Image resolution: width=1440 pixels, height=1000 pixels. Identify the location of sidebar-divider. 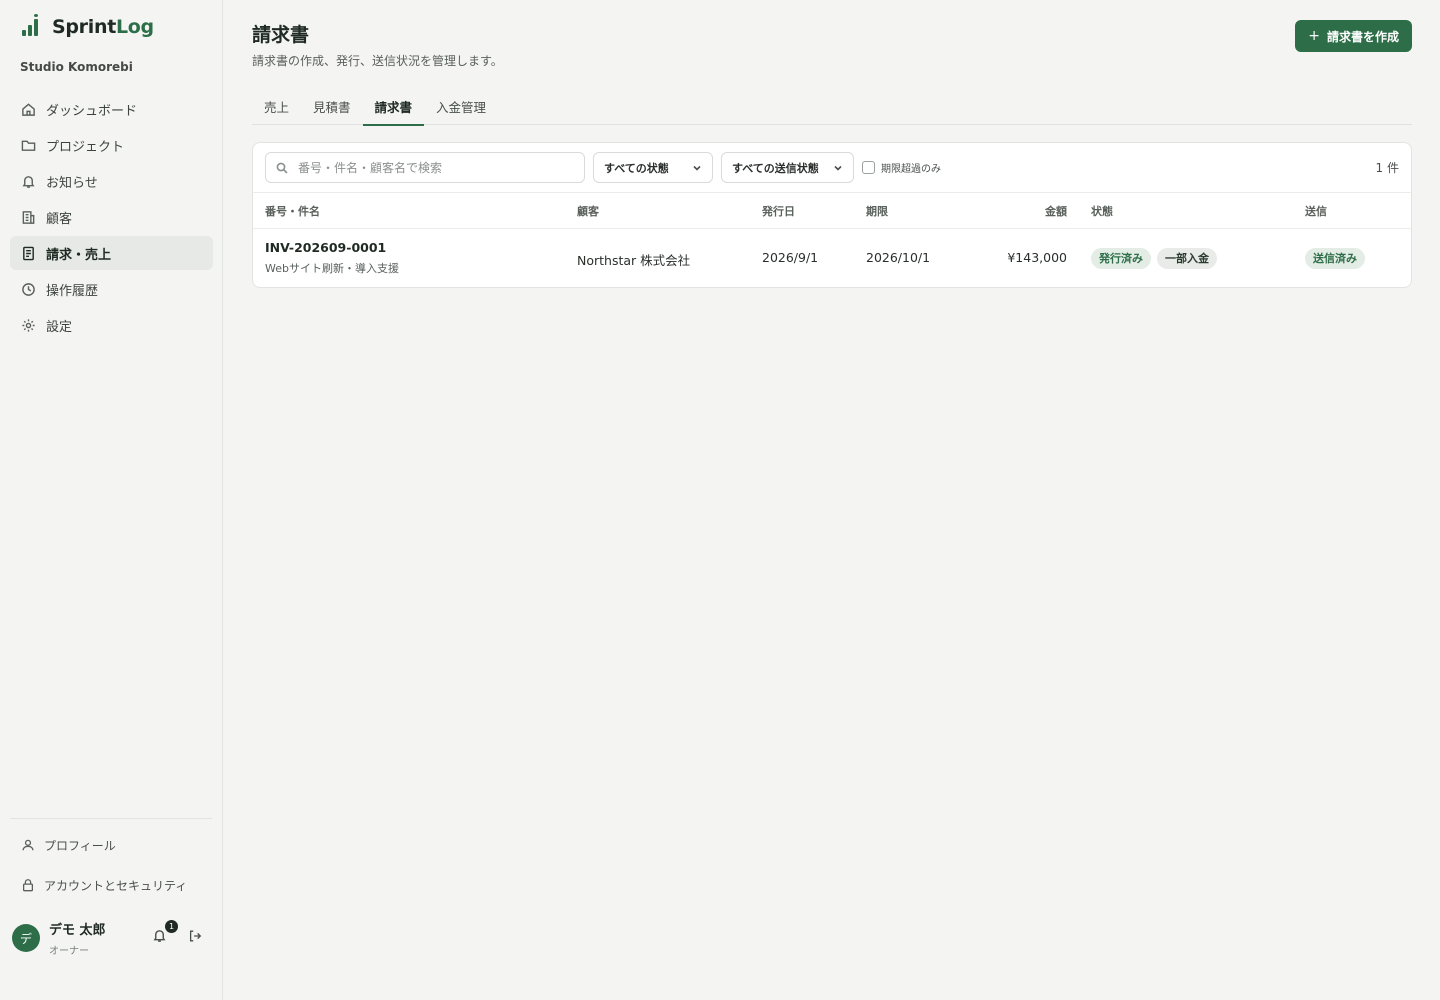
(111, 818).